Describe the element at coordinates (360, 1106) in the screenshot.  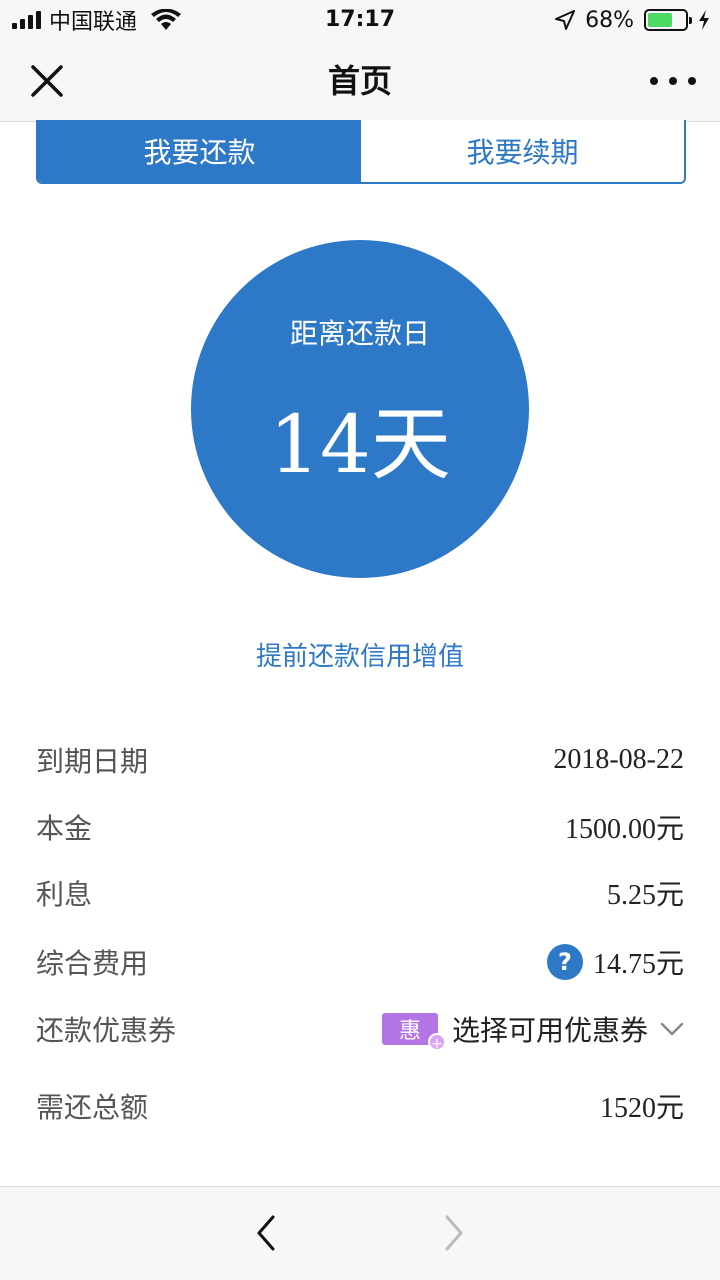
I see `detail-row-total: 需还总额 1520元` at that location.